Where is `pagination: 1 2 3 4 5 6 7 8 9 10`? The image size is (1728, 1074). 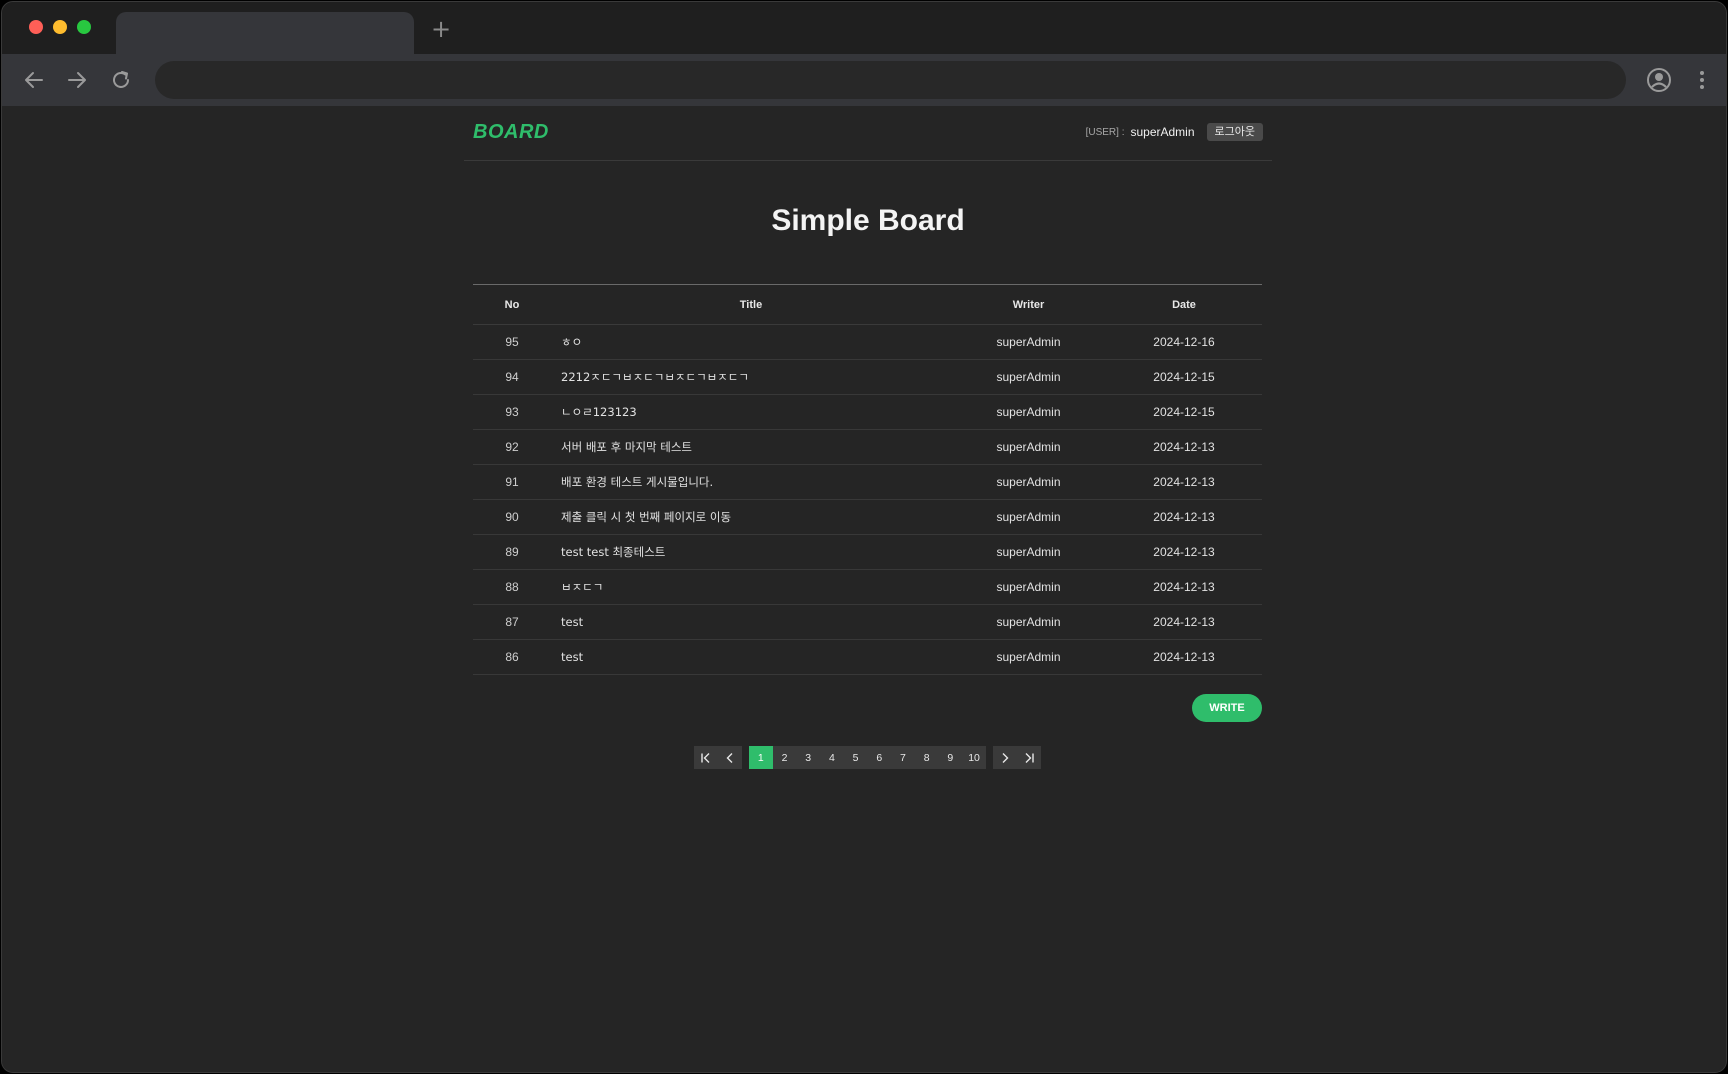 pagination: 1 2 3 4 5 6 7 8 9 10 is located at coordinates (867, 757).